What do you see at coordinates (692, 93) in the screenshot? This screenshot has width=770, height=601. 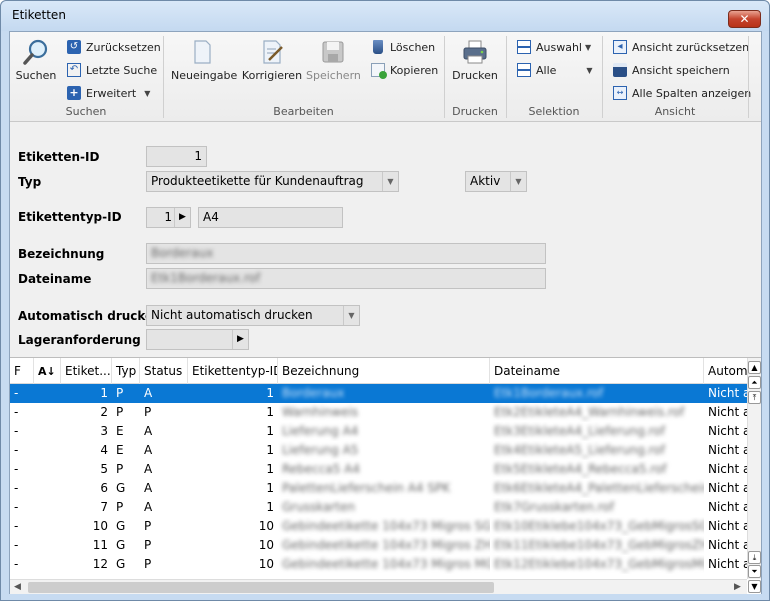 I see `show-all-columns-label: Alle Spalten anzeigen` at bounding box center [692, 93].